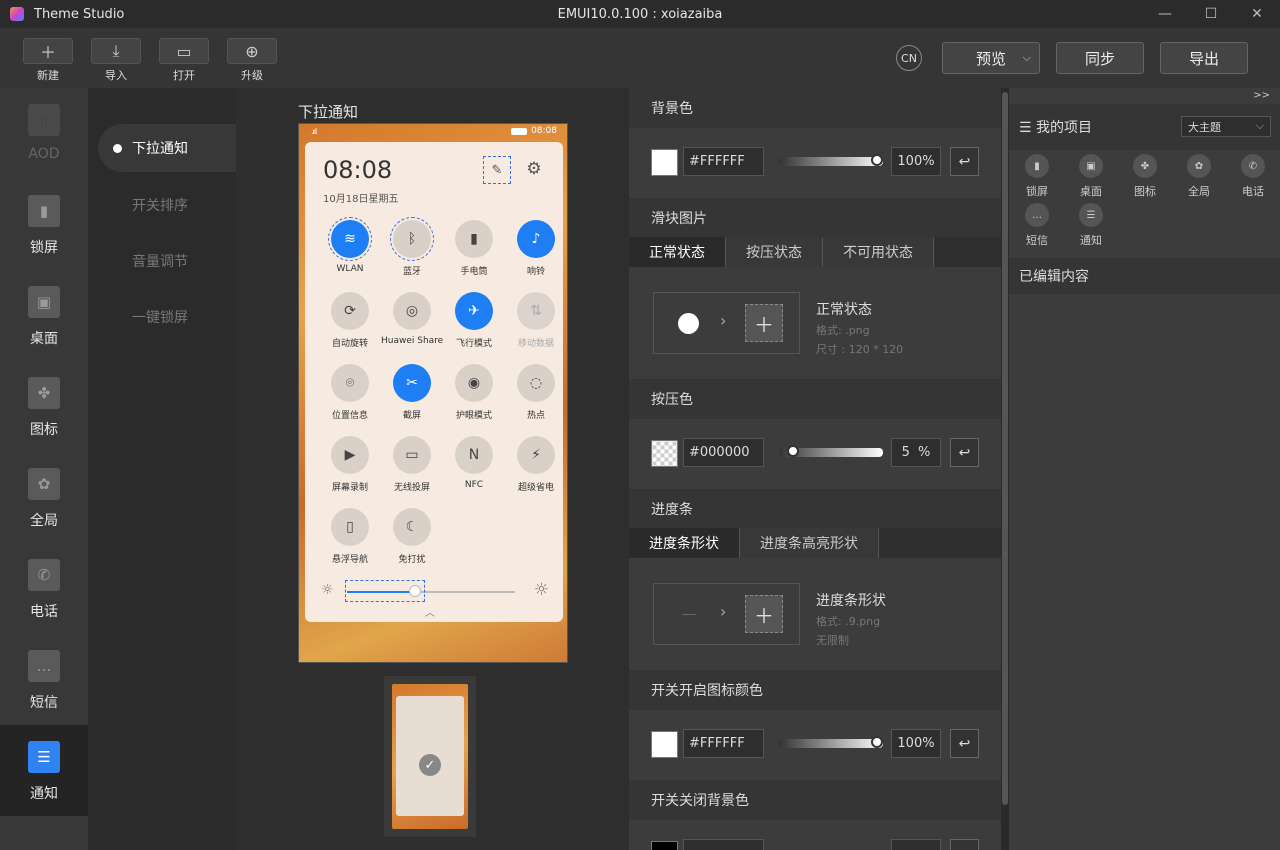  Describe the element at coordinates (1091, 176) in the screenshot. I see `project-item-desktop: ▣ 桌面` at that location.